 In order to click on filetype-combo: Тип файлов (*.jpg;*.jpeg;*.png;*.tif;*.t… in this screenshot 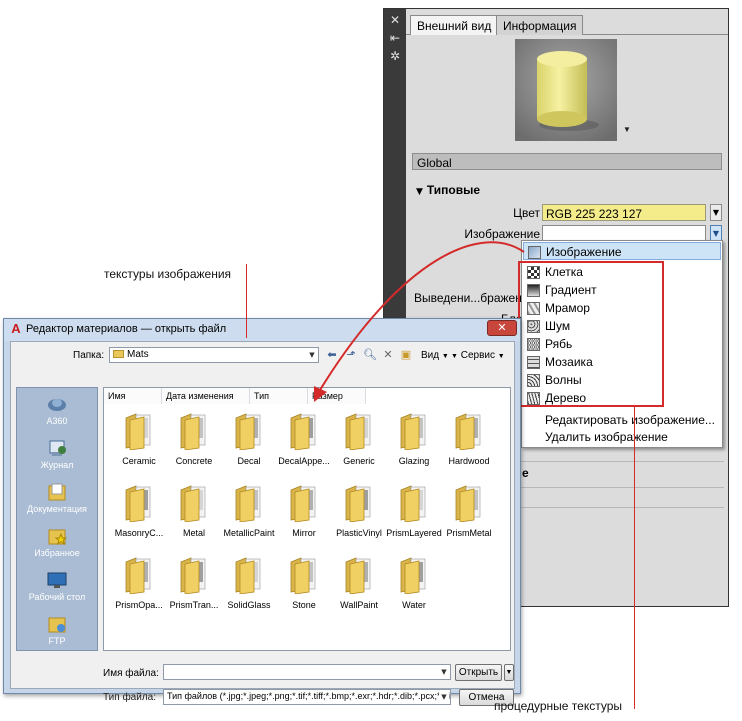, I will do `click(307, 697)`.